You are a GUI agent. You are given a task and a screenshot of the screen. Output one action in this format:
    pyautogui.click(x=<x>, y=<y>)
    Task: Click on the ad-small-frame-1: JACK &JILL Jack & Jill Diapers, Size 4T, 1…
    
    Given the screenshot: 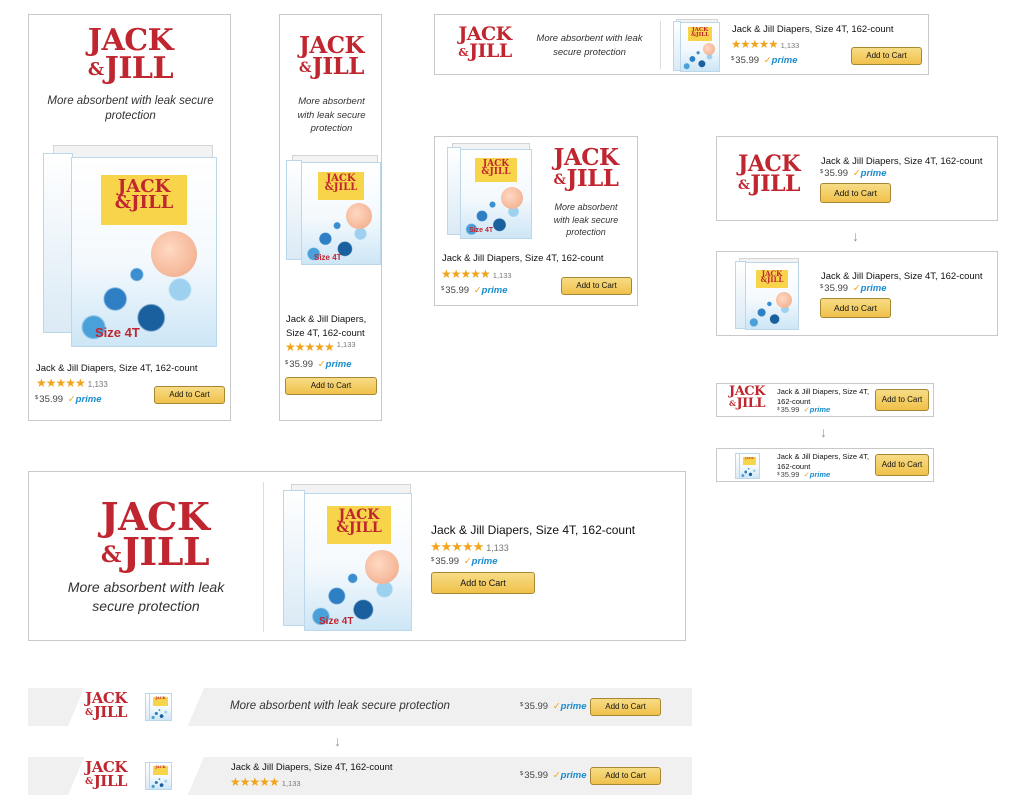 What is the action you would take?
    pyautogui.click(x=825, y=400)
    